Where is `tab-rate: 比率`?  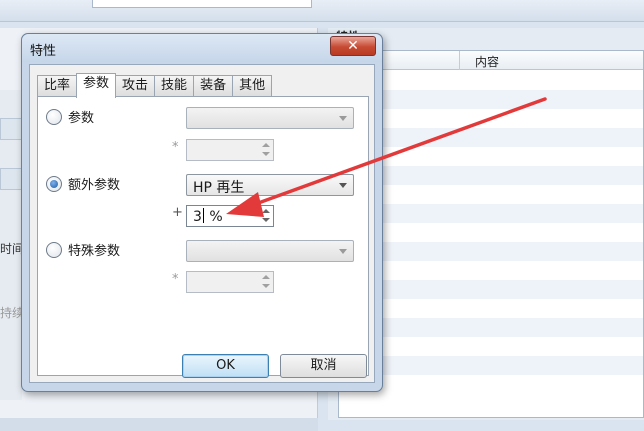 tab-rate: 比率 is located at coordinates (57, 86).